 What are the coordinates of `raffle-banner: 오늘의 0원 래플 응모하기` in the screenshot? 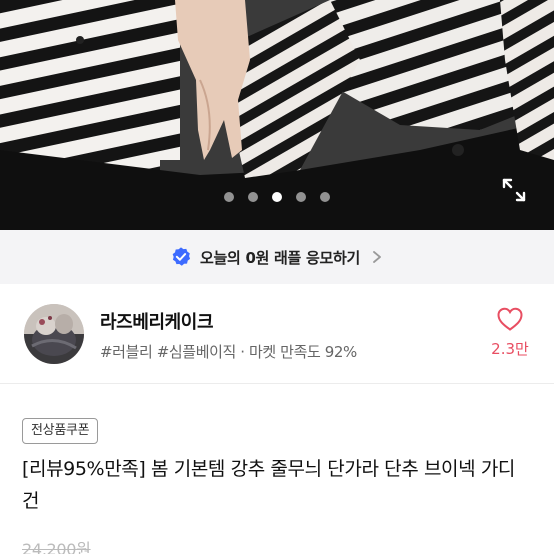 It's located at (277, 257).